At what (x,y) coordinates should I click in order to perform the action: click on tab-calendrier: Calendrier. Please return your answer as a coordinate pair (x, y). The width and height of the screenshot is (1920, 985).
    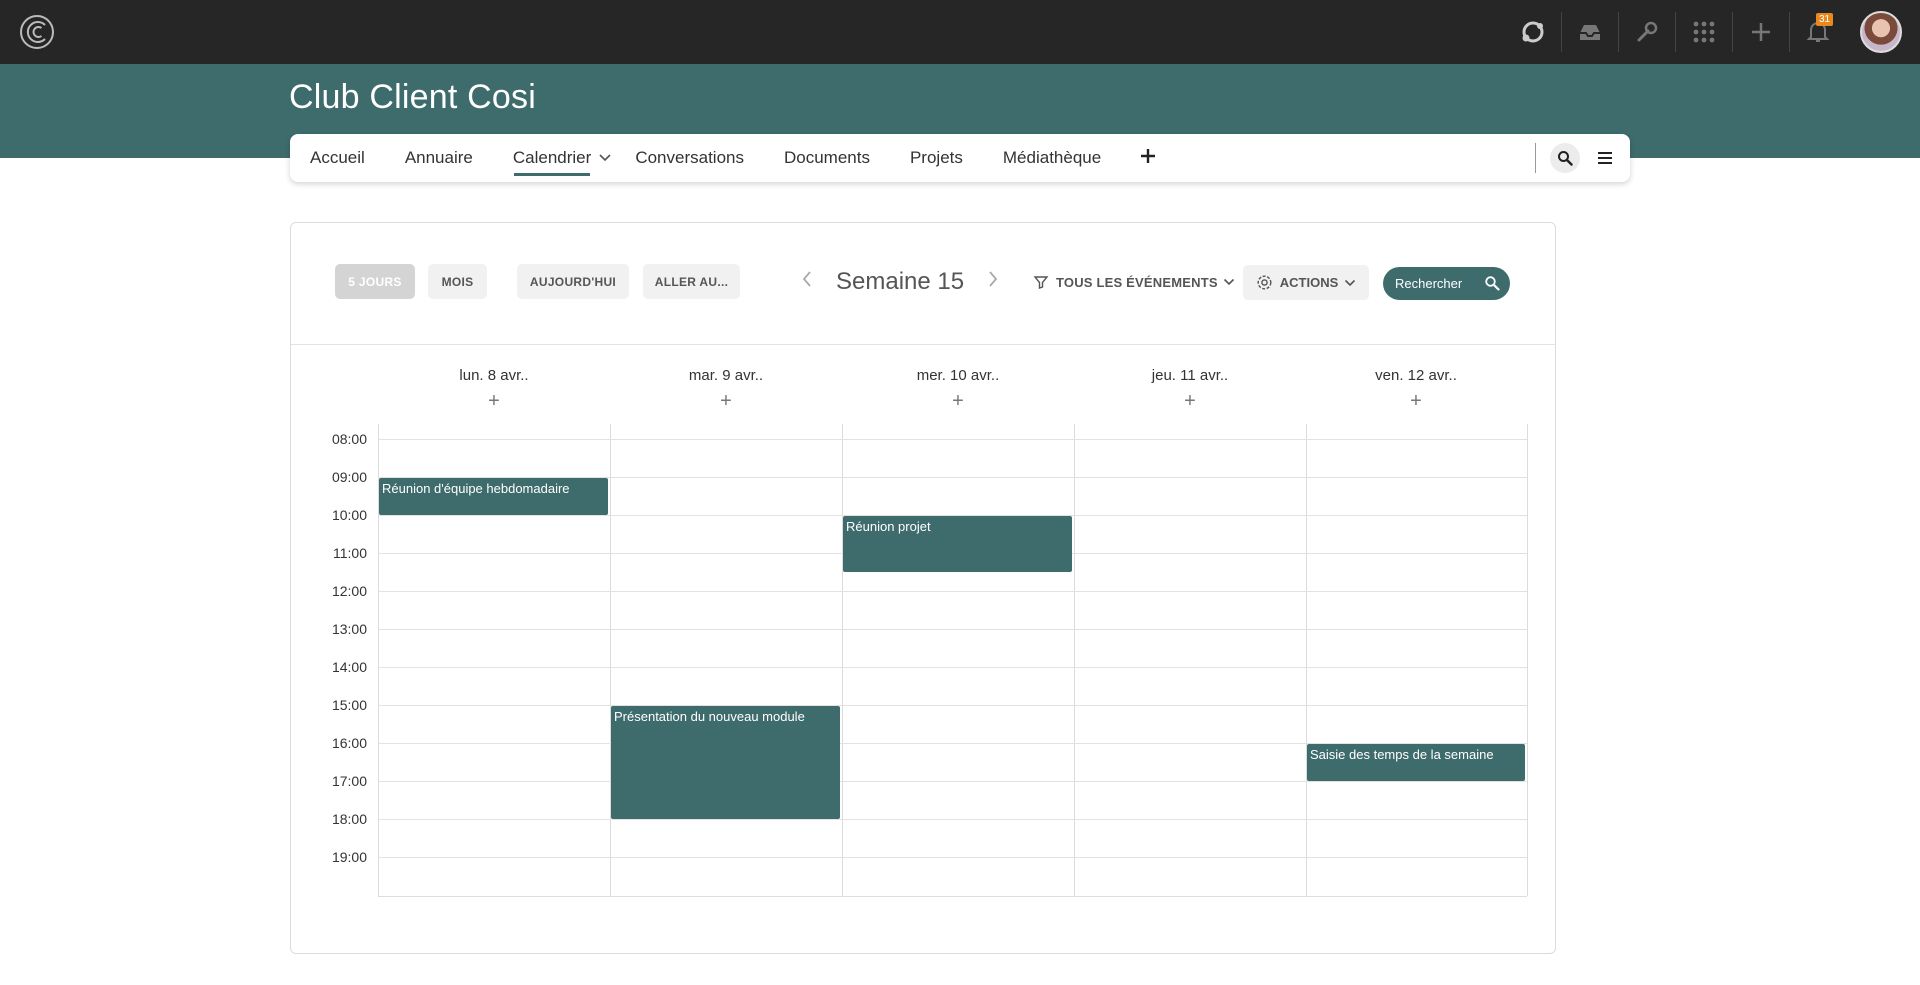
    Looking at the image, I should click on (552, 158).